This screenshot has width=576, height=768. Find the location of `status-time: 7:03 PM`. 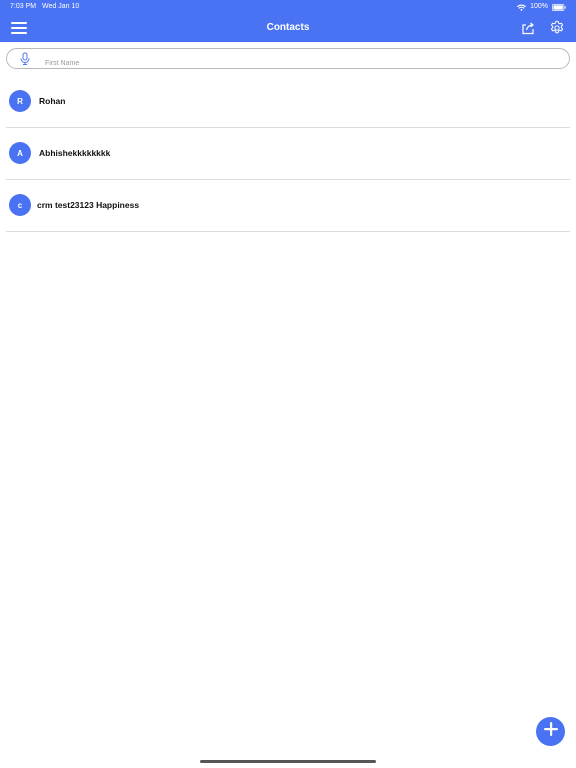

status-time: 7:03 PM is located at coordinates (23, 6).